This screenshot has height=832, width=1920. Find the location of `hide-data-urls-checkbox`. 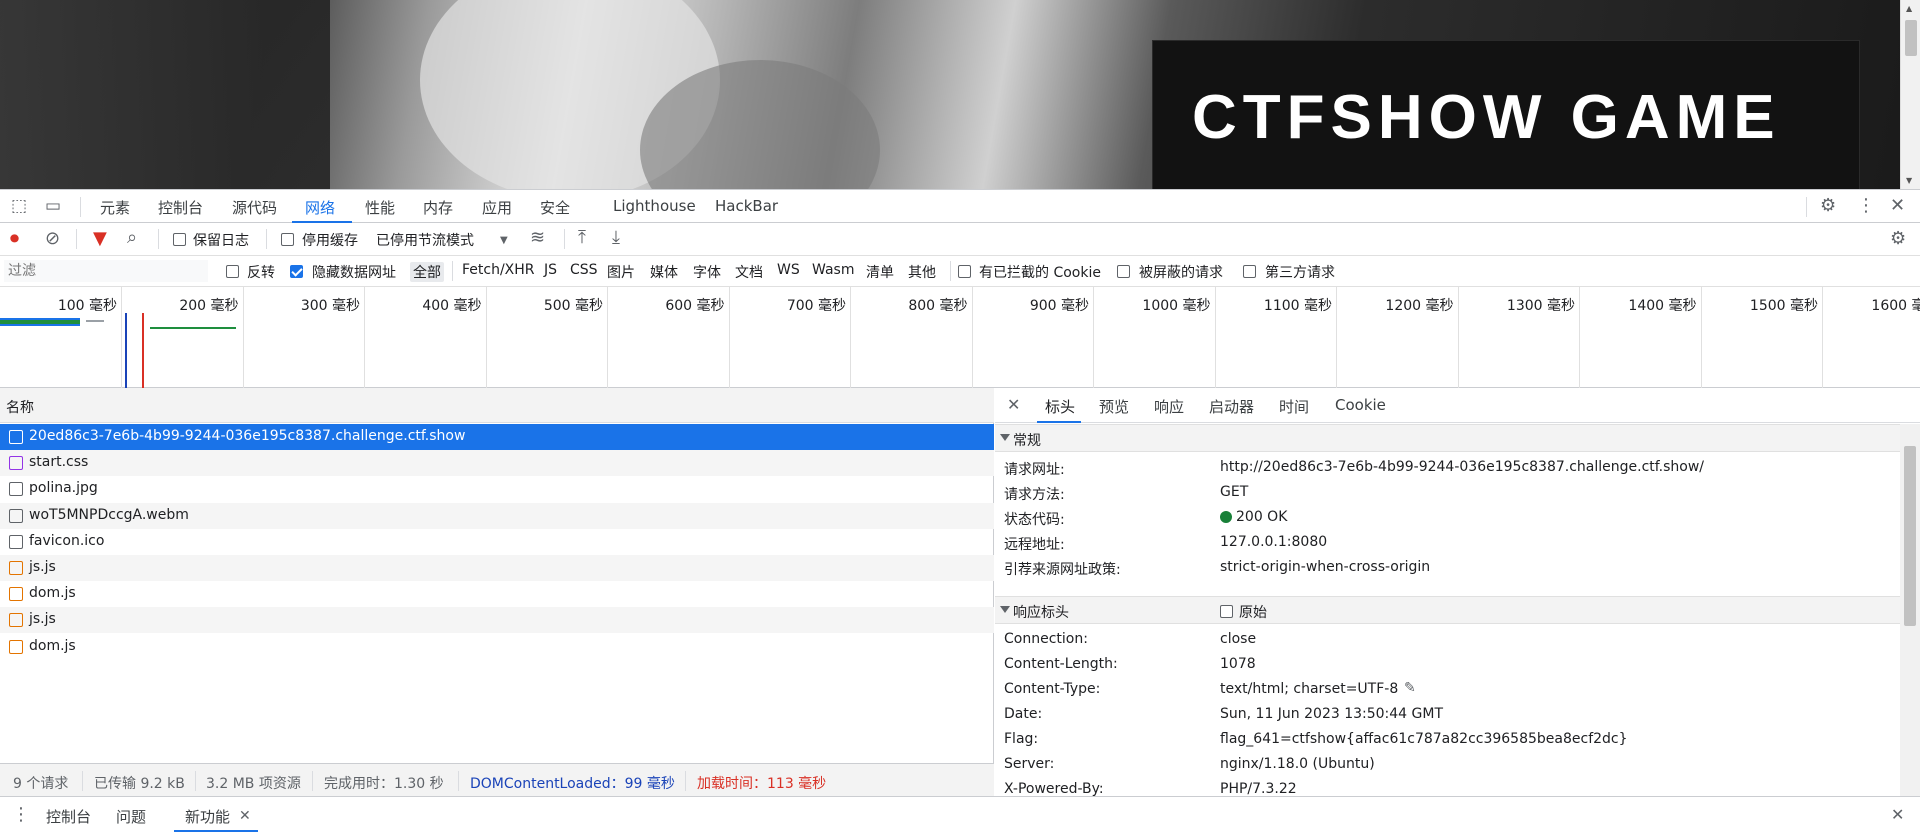

hide-data-urls-checkbox is located at coordinates (296, 271).